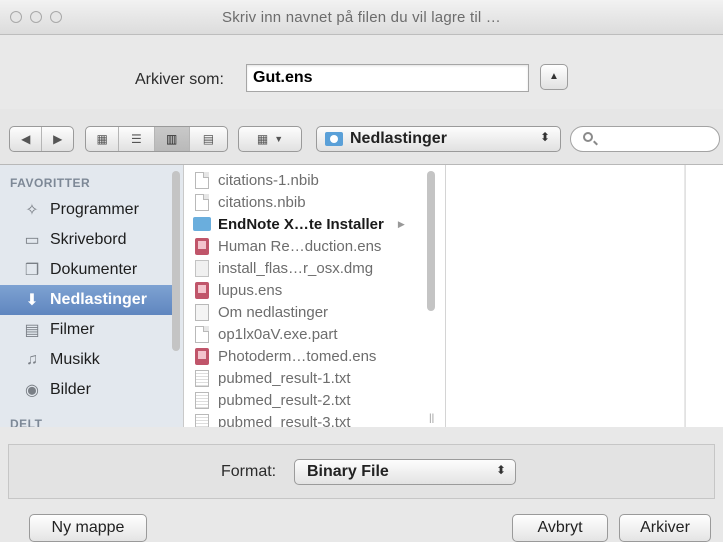 The width and height of the screenshot is (723, 542). Describe the element at coordinates (202, 224) in the screenshot. I see `folder-icon` at that location.